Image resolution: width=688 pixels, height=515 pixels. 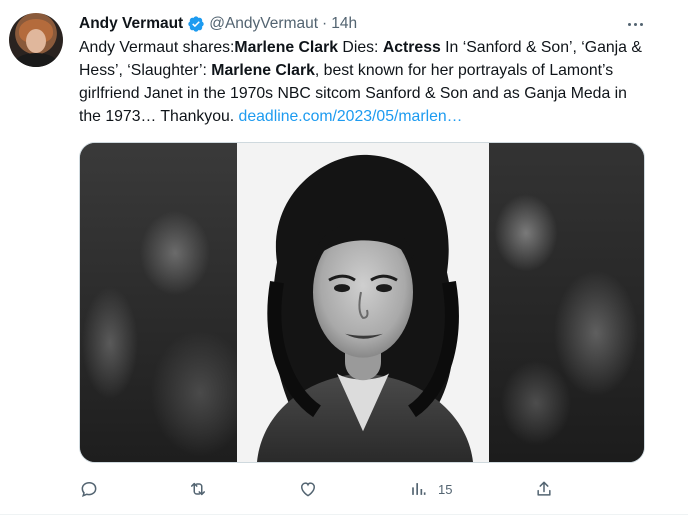 What do you see at coordinates (263, 24) in the screenshot?
I see `author-handle: @AndyVermaut` at bounding box center [263, 24].